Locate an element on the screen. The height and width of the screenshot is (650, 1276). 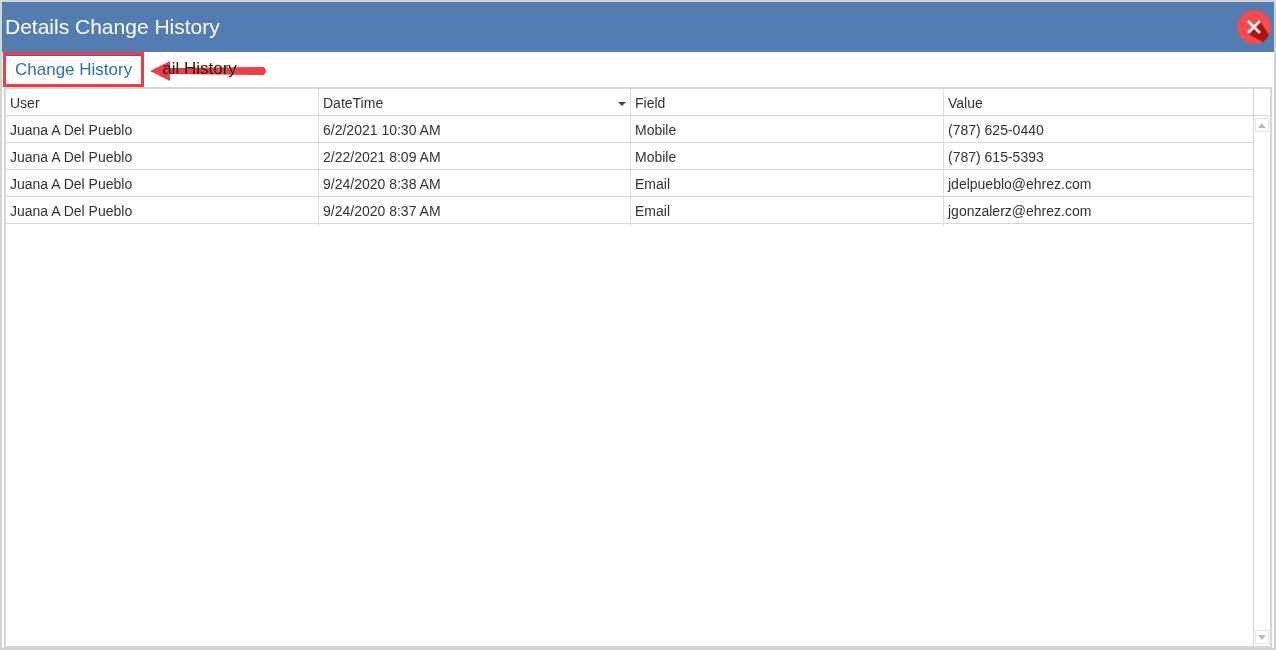
sort-caret-icon is located at coordinates (622, 103).